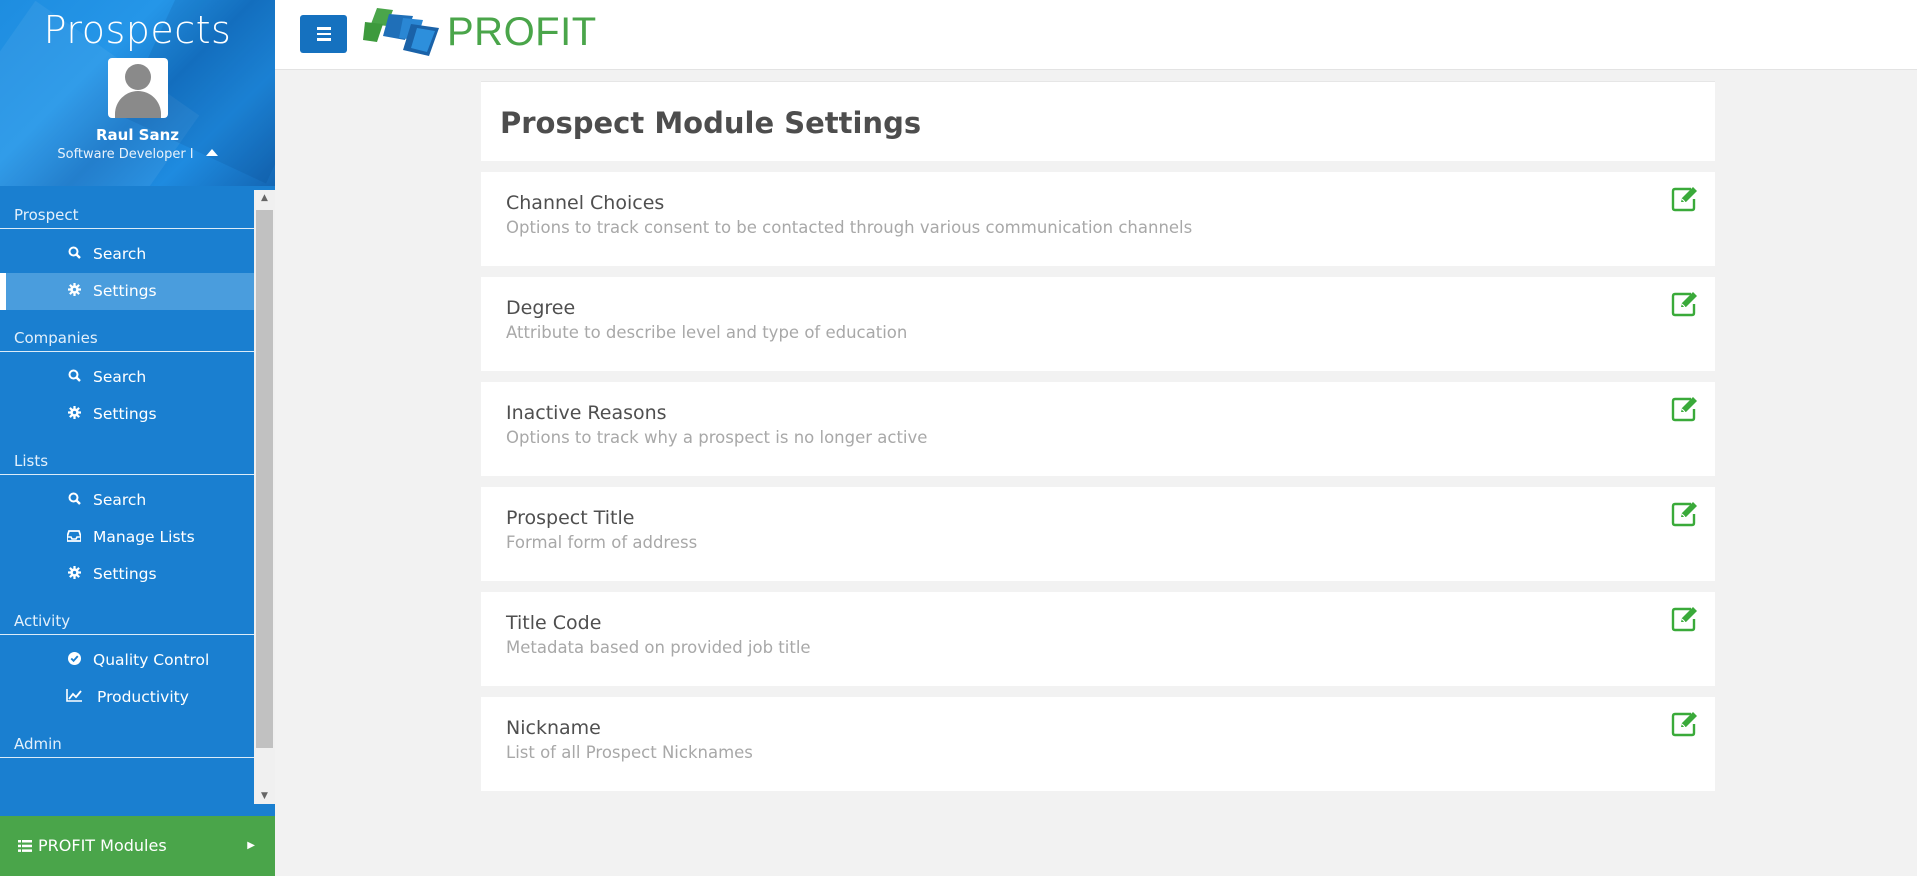 Image resolution: width=1917 pixels, height=876 pixels. I want to click on profit-modules-button: PROFIT Modules ▶, so click(137, 846).